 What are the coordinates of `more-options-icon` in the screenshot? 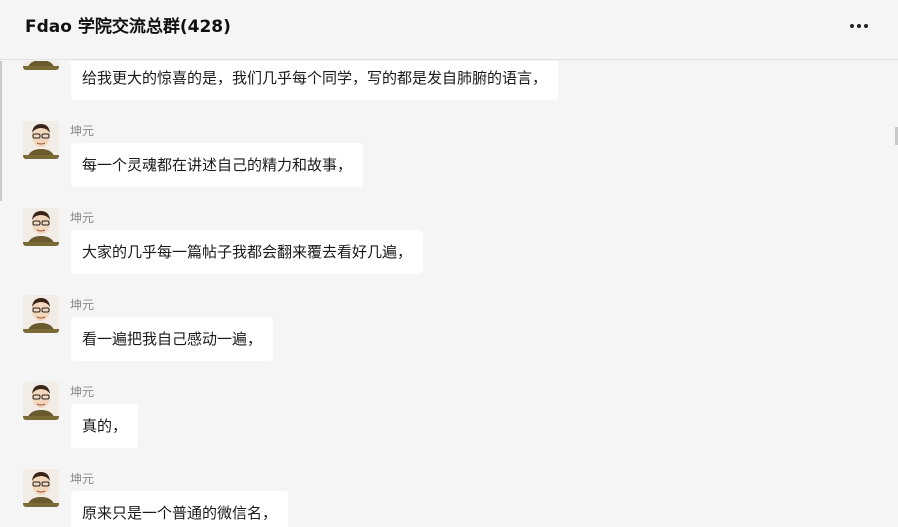 It's located at (859, 26).